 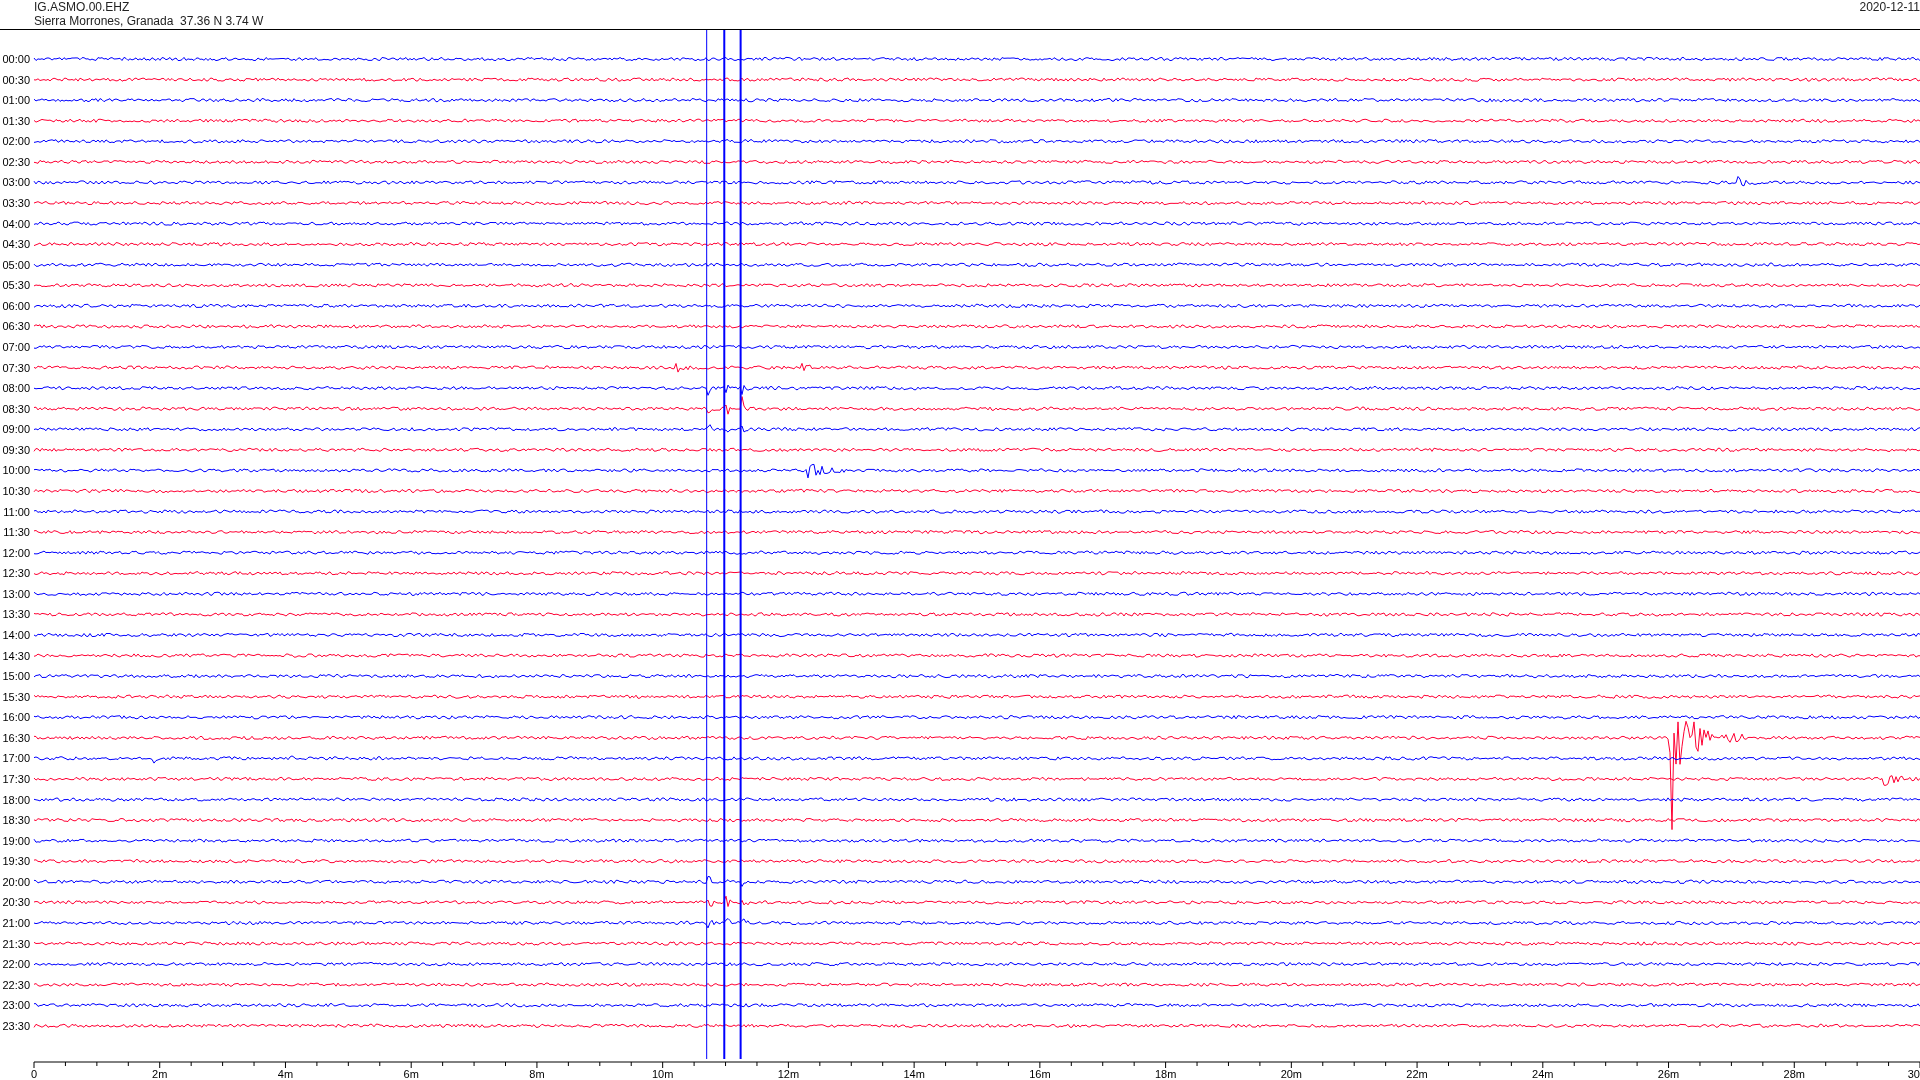 I want to click on time-label: 02:30, so click(x=16, y=161).